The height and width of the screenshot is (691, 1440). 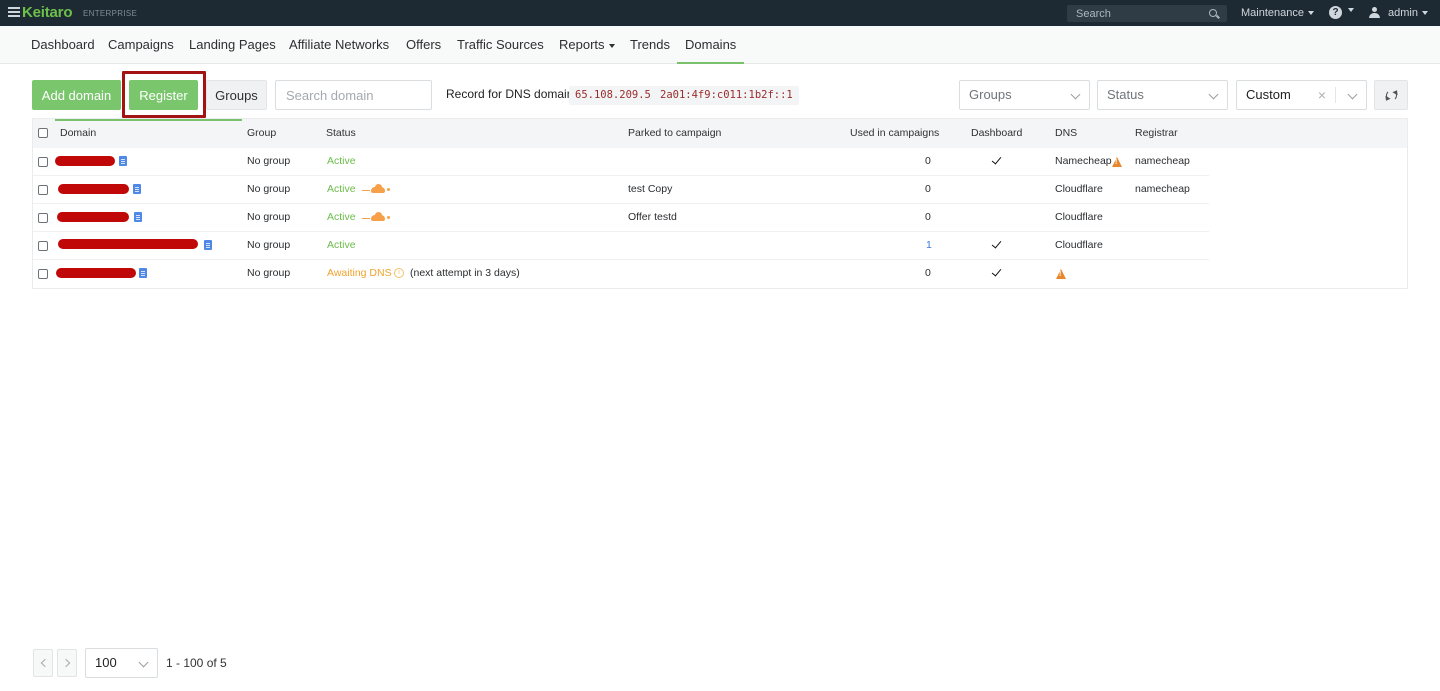 What do you see at coordinates (63, 44) in the screenshot?
I see `nav-dashboard: Dashboard` at bounding box center [63, 44].